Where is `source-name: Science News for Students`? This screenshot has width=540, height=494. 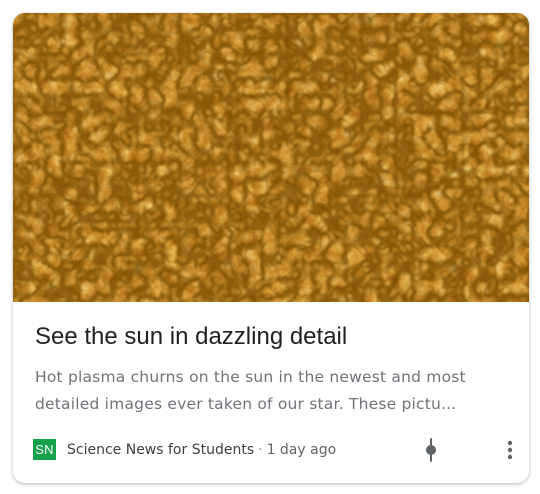 source-name: Science News for Students is located at coordinates (160, 450).